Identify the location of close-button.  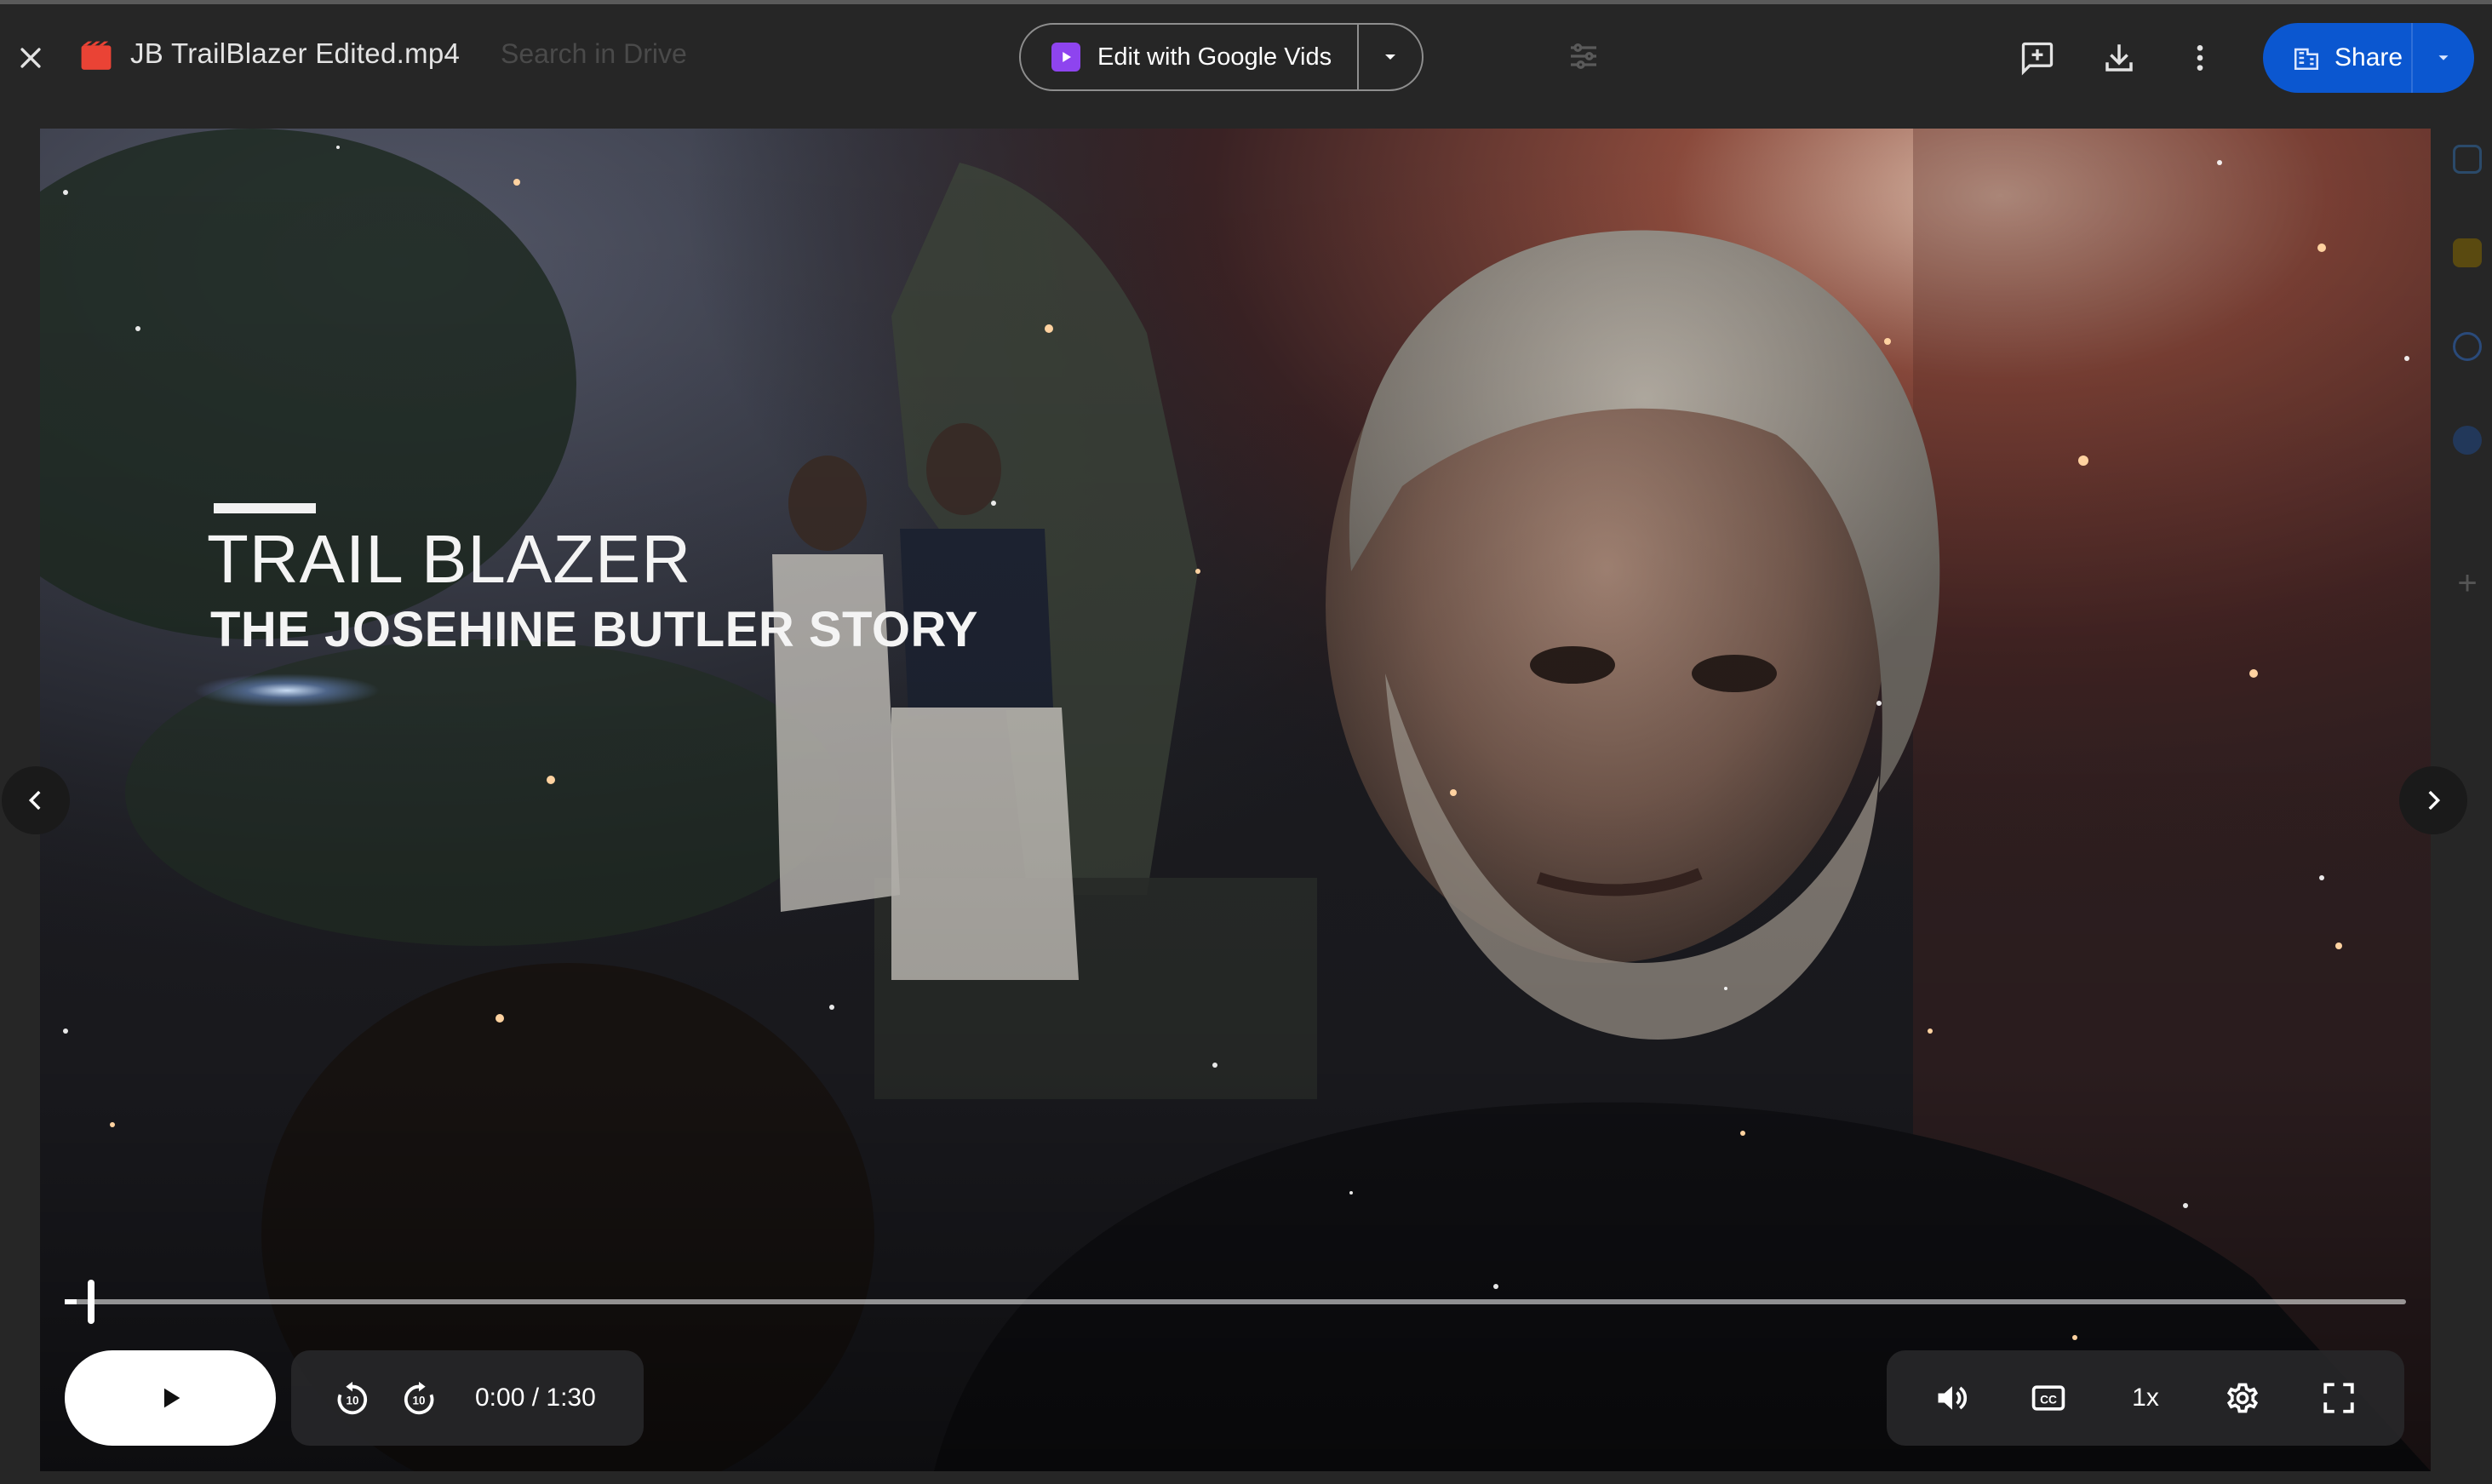
(31, 58).